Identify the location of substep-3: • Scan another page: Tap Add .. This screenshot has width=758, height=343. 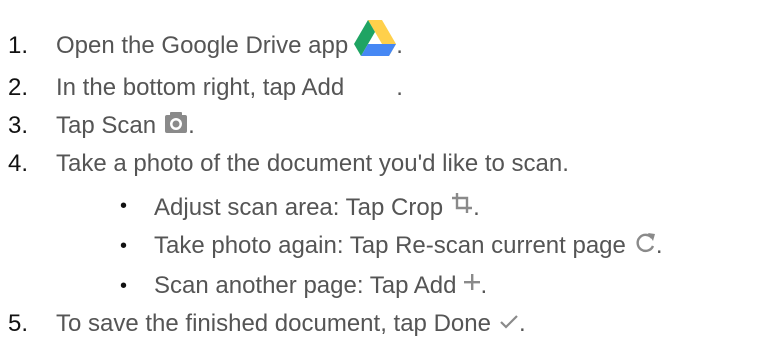
(303, 286).